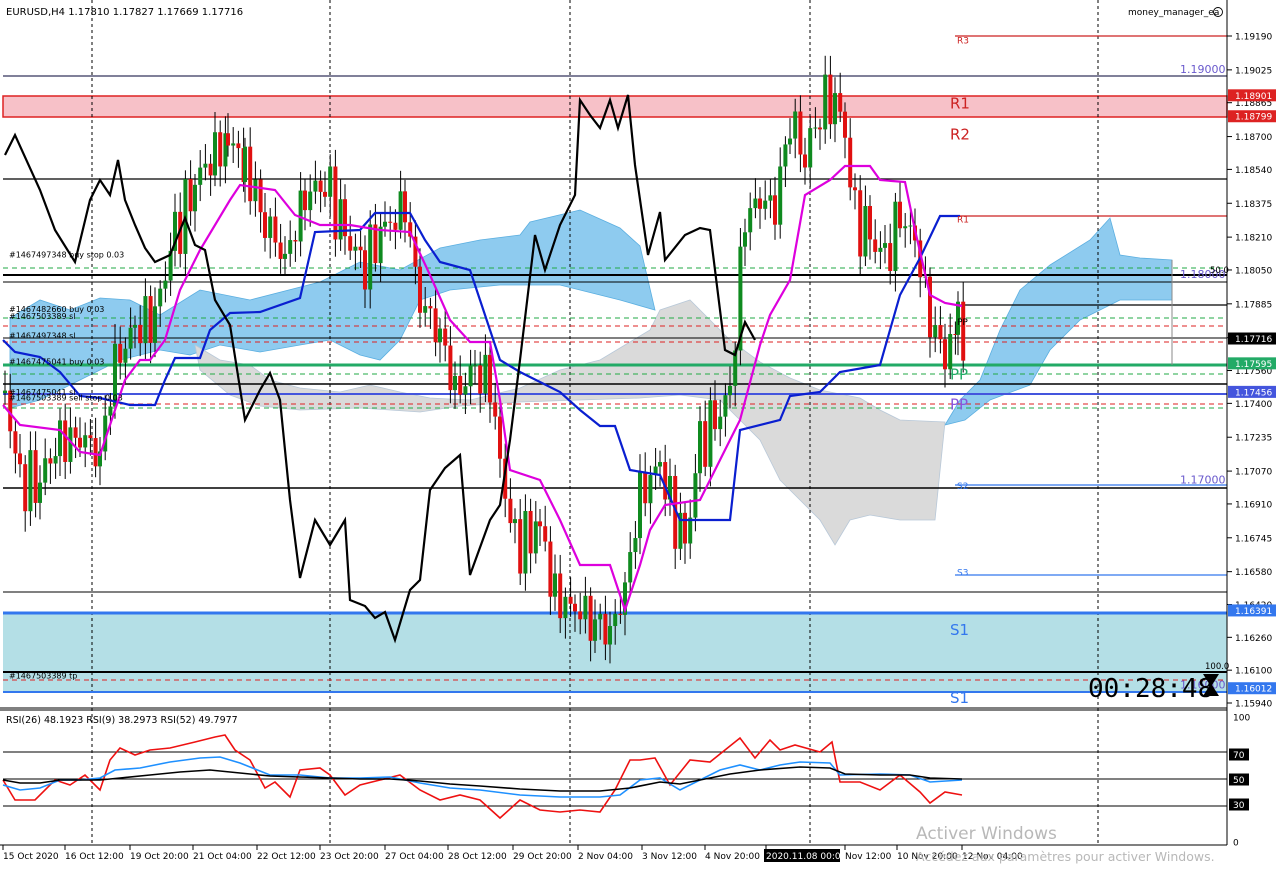 The height and width of the screenshot is (875, 1278). What do you see at coordinates (1241, 719) in the screenshot?
I see `rsi-tick-label: 100` at bounding box center [1241, 719].